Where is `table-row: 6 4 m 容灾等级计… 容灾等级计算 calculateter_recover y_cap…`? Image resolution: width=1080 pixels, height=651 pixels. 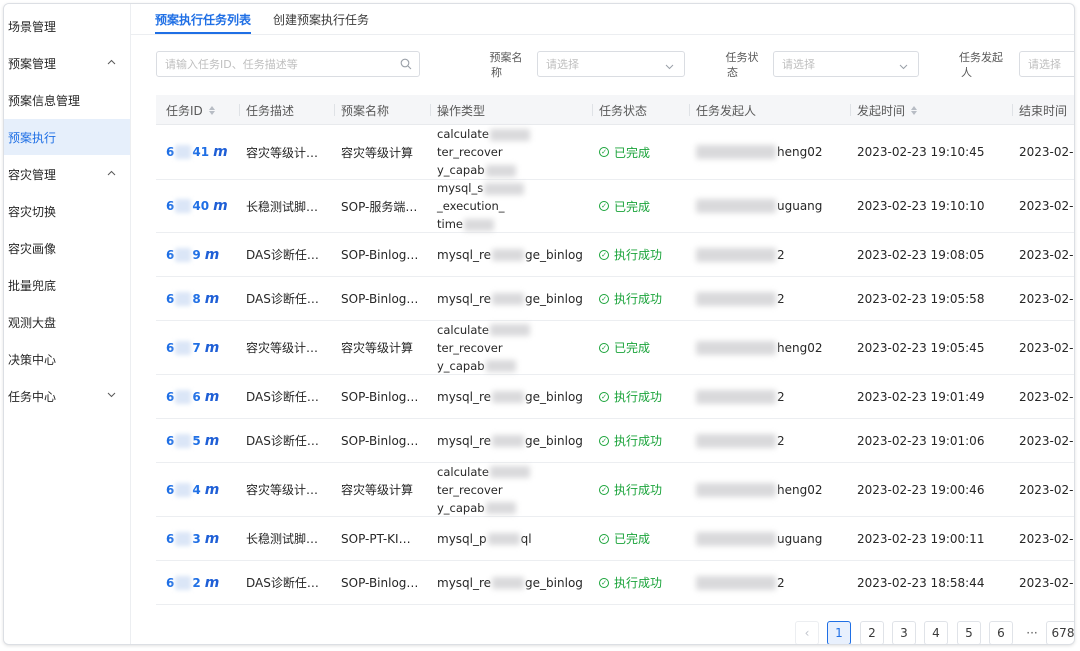
table-row: 6 4 m 容灾等级计… 容灾等级计算 calculateter_recover y_cap… is located at coordinates (615, 490).